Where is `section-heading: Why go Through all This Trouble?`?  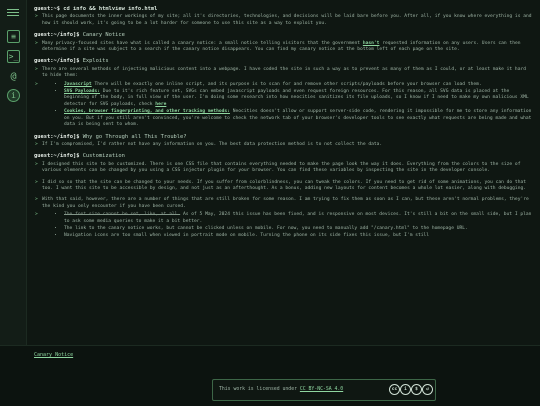 section-heading: Why go Through all This Trouble? is located at coordinates (134, 136).